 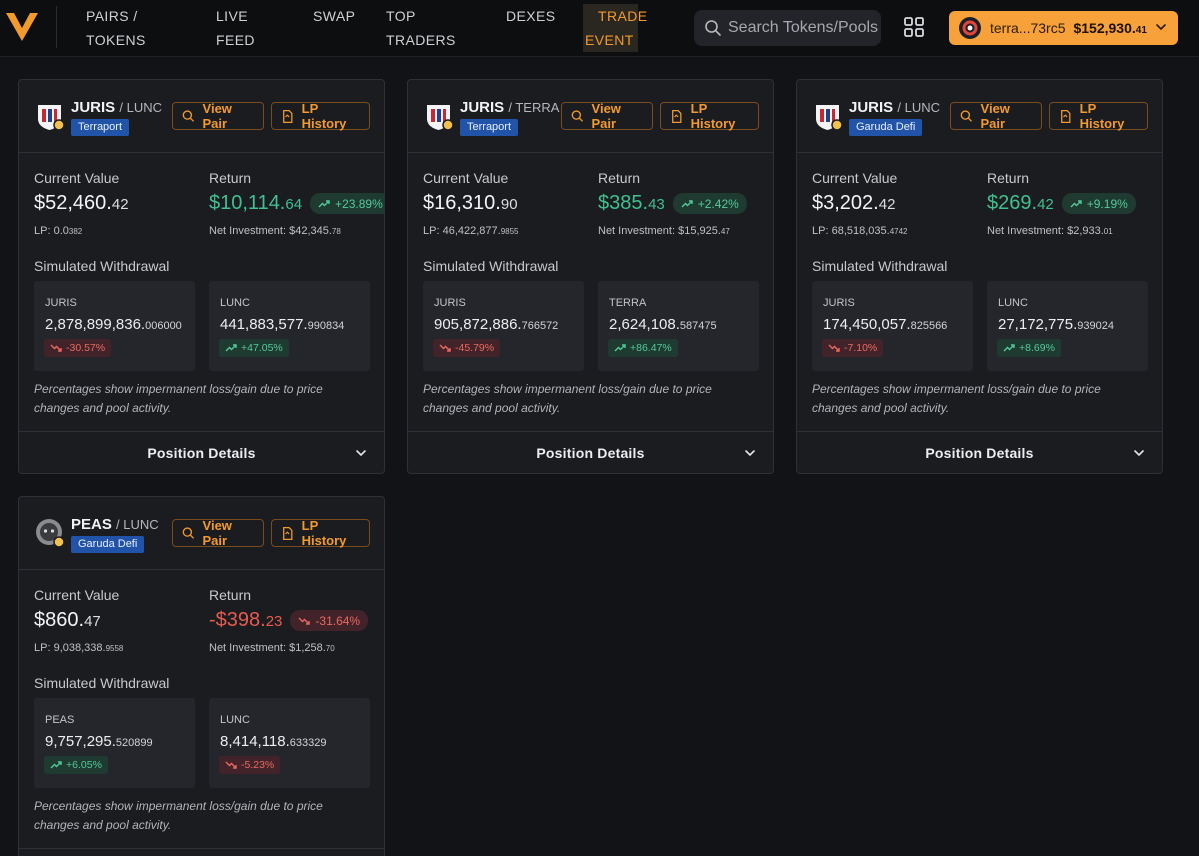 What do you see at coordinates (116, 40) in the screenshot?
I see `nav-label: TOKENS` at bounding box center [116, 40].